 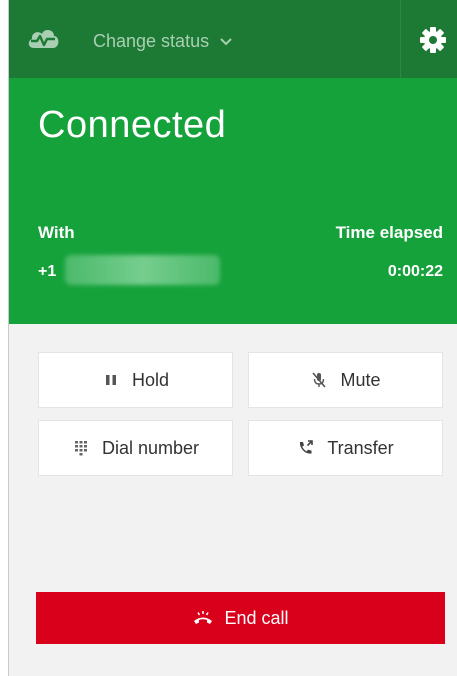 What do you see at coordinates (400, 39) in the screenshot?
I see `topbar-divider` at bounding box center [400, 39].